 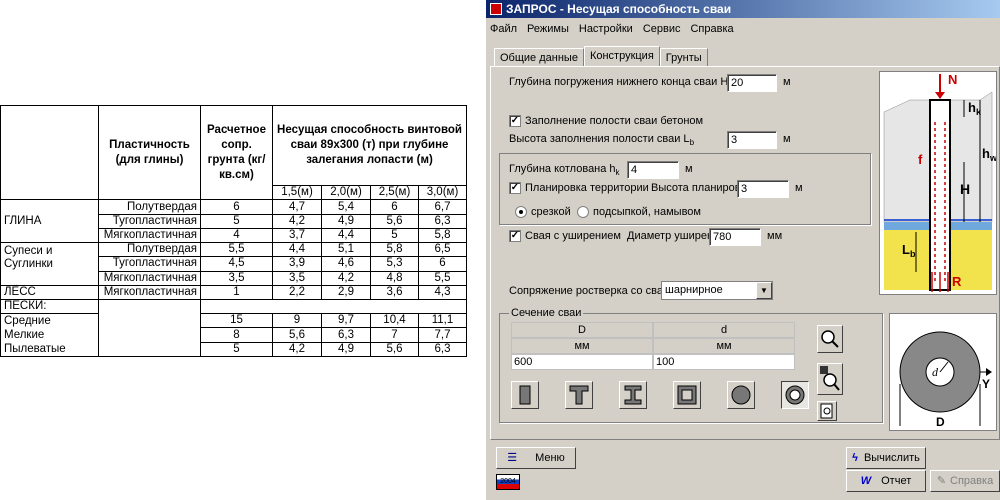 What do you see at coordinates (297, 264) in the screenshot?
I see `value-cell: 3,9` at bounding box center [297, 264].